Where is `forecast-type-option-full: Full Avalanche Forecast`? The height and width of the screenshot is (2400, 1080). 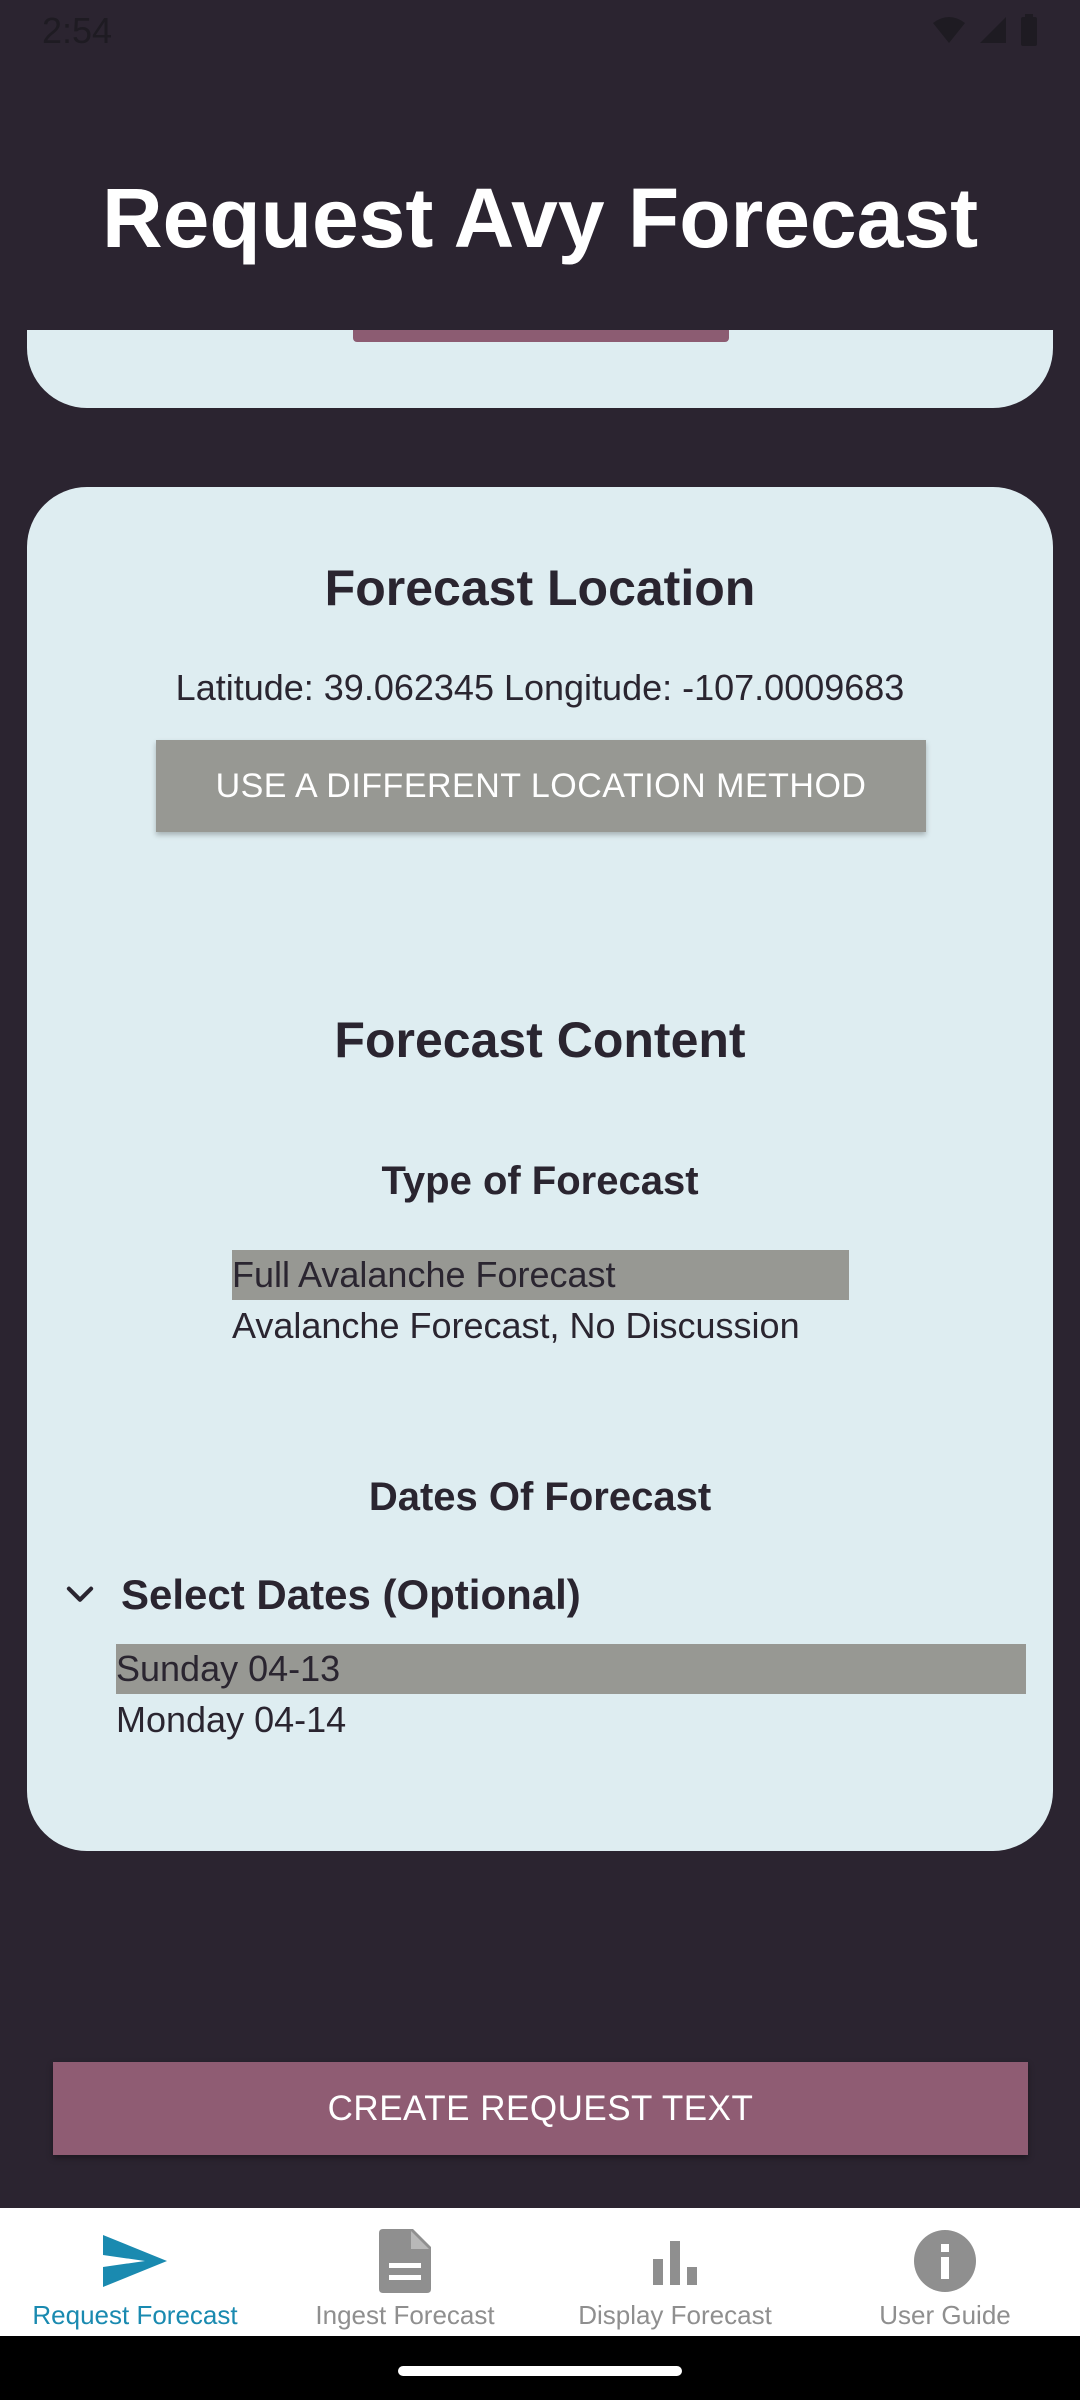 forecast-type-option-full: Full Avalanche Forecast is located at coordinates (540, 1275).